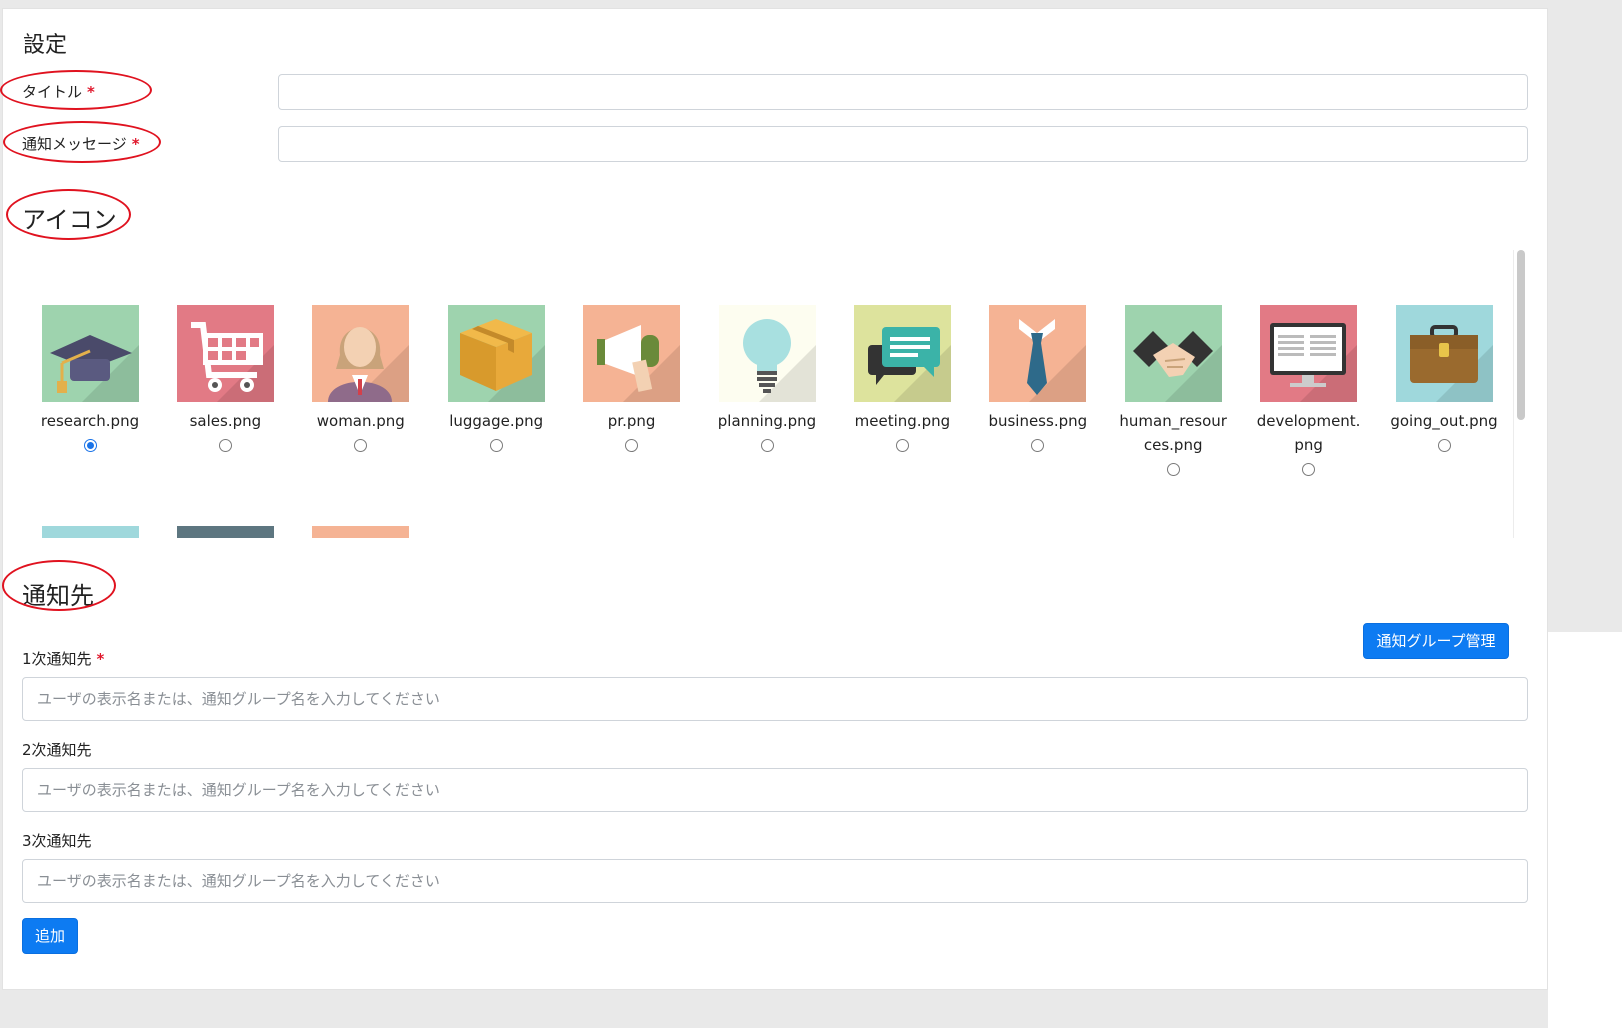 Image resolution: width=1622 pixels, height=1028 pixels. Describe the element at coordinates (1444, 353) in the screenshot. I see `briefcase-icon` at that location.